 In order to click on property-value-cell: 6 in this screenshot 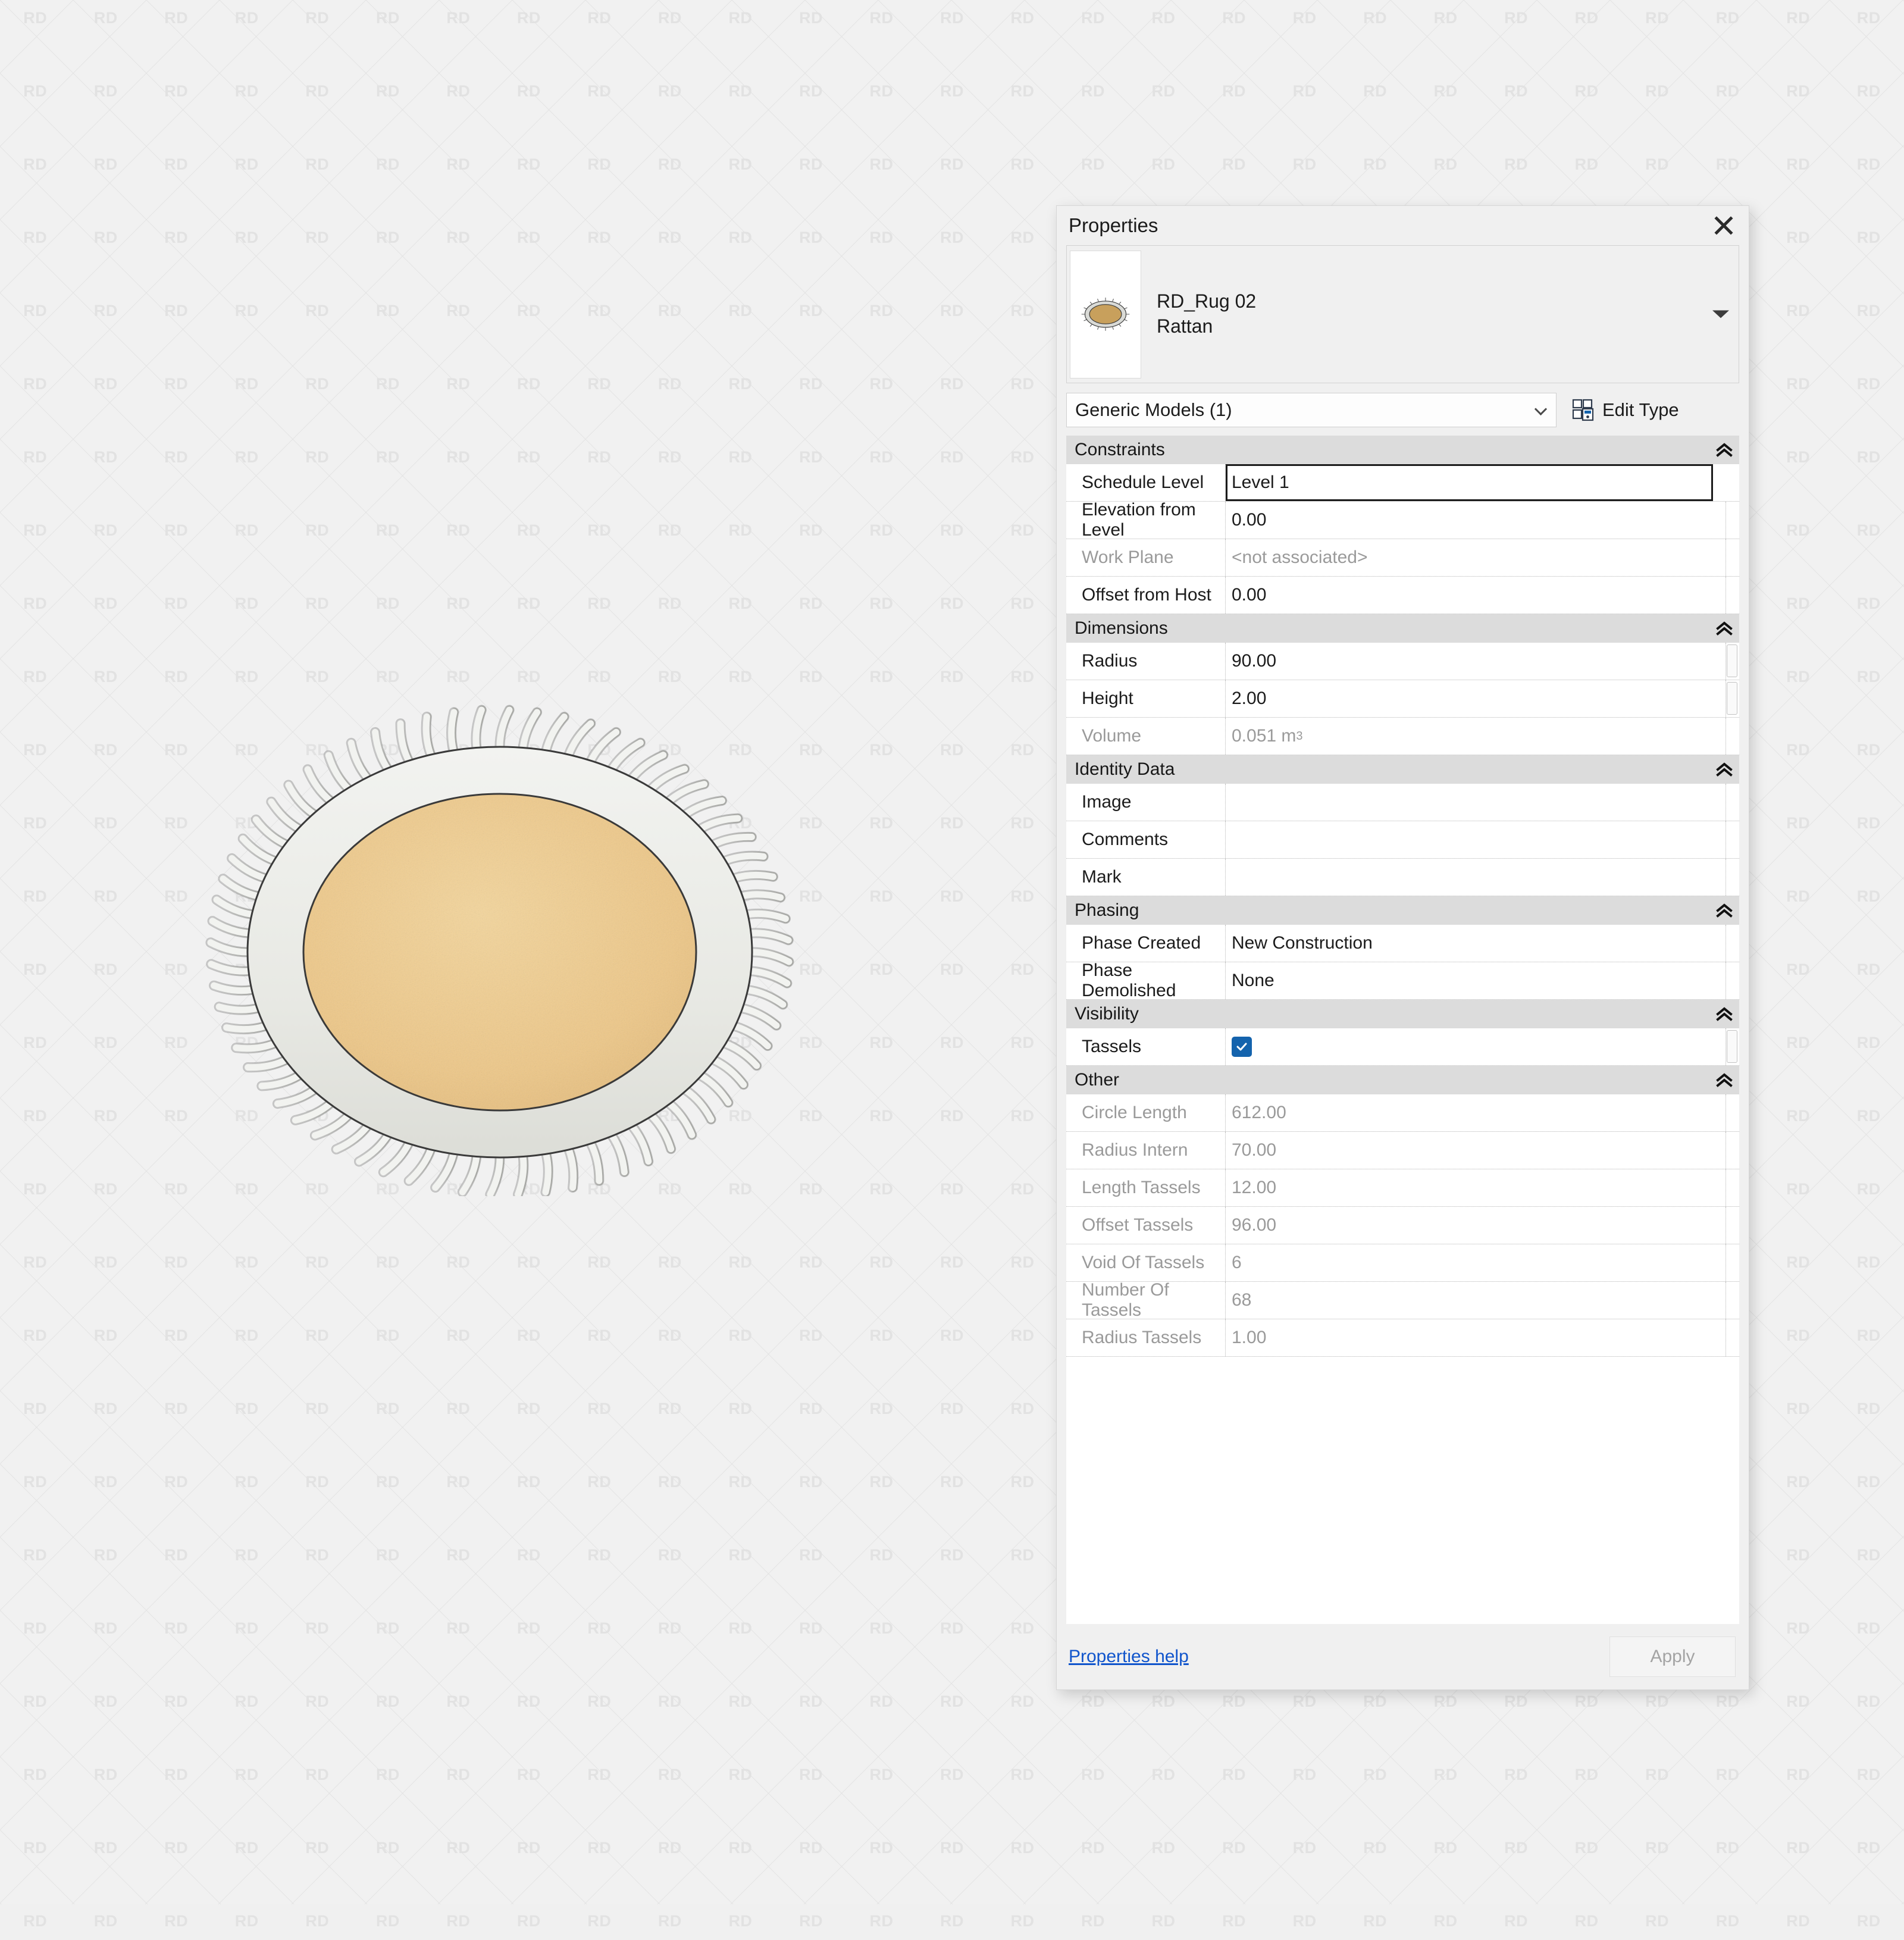, I will do `click(1476, 1263)`.